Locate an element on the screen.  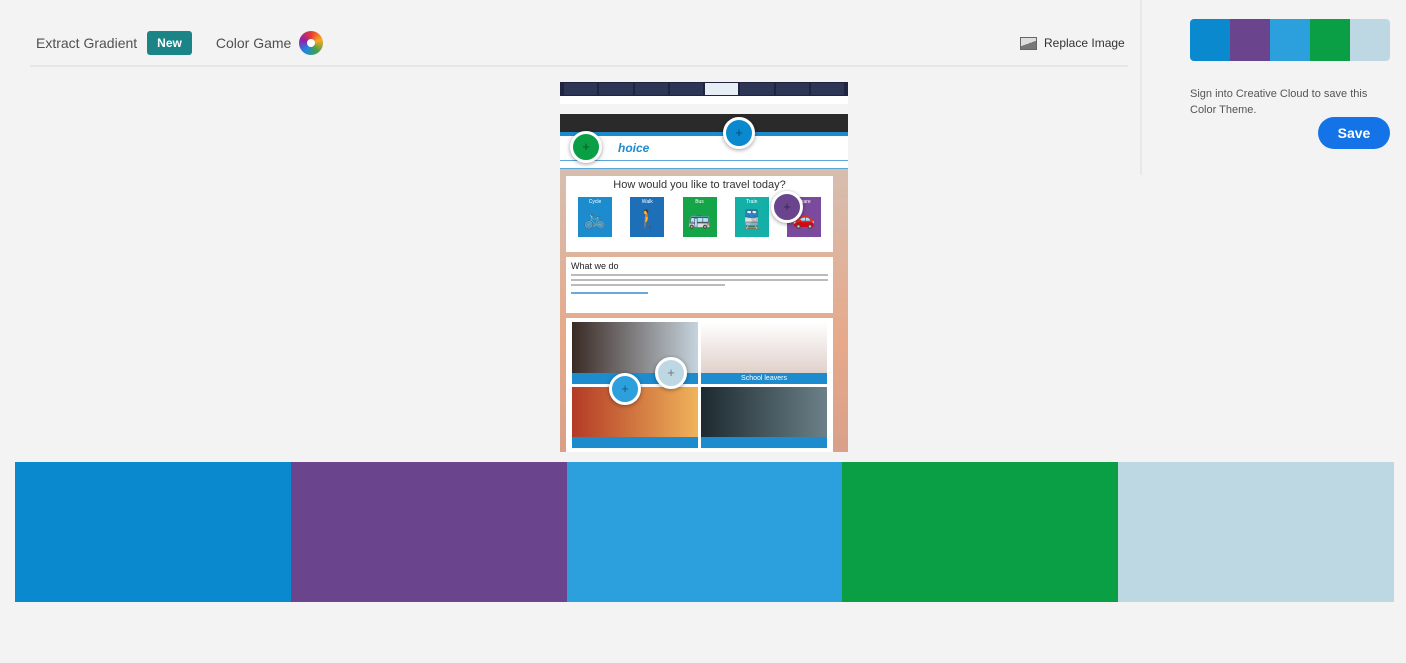
address-bar is located at coordinates (704, 100).